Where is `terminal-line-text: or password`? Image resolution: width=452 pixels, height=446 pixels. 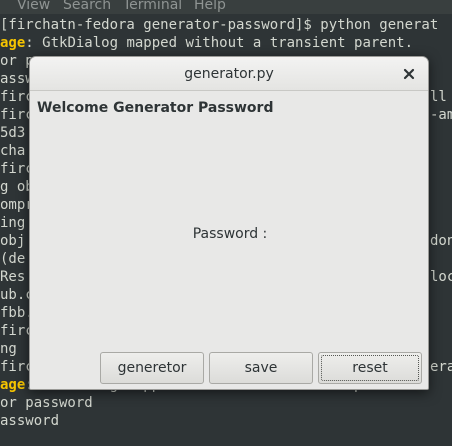
terminal-line-text: or password is located at coordinates (46, 403).